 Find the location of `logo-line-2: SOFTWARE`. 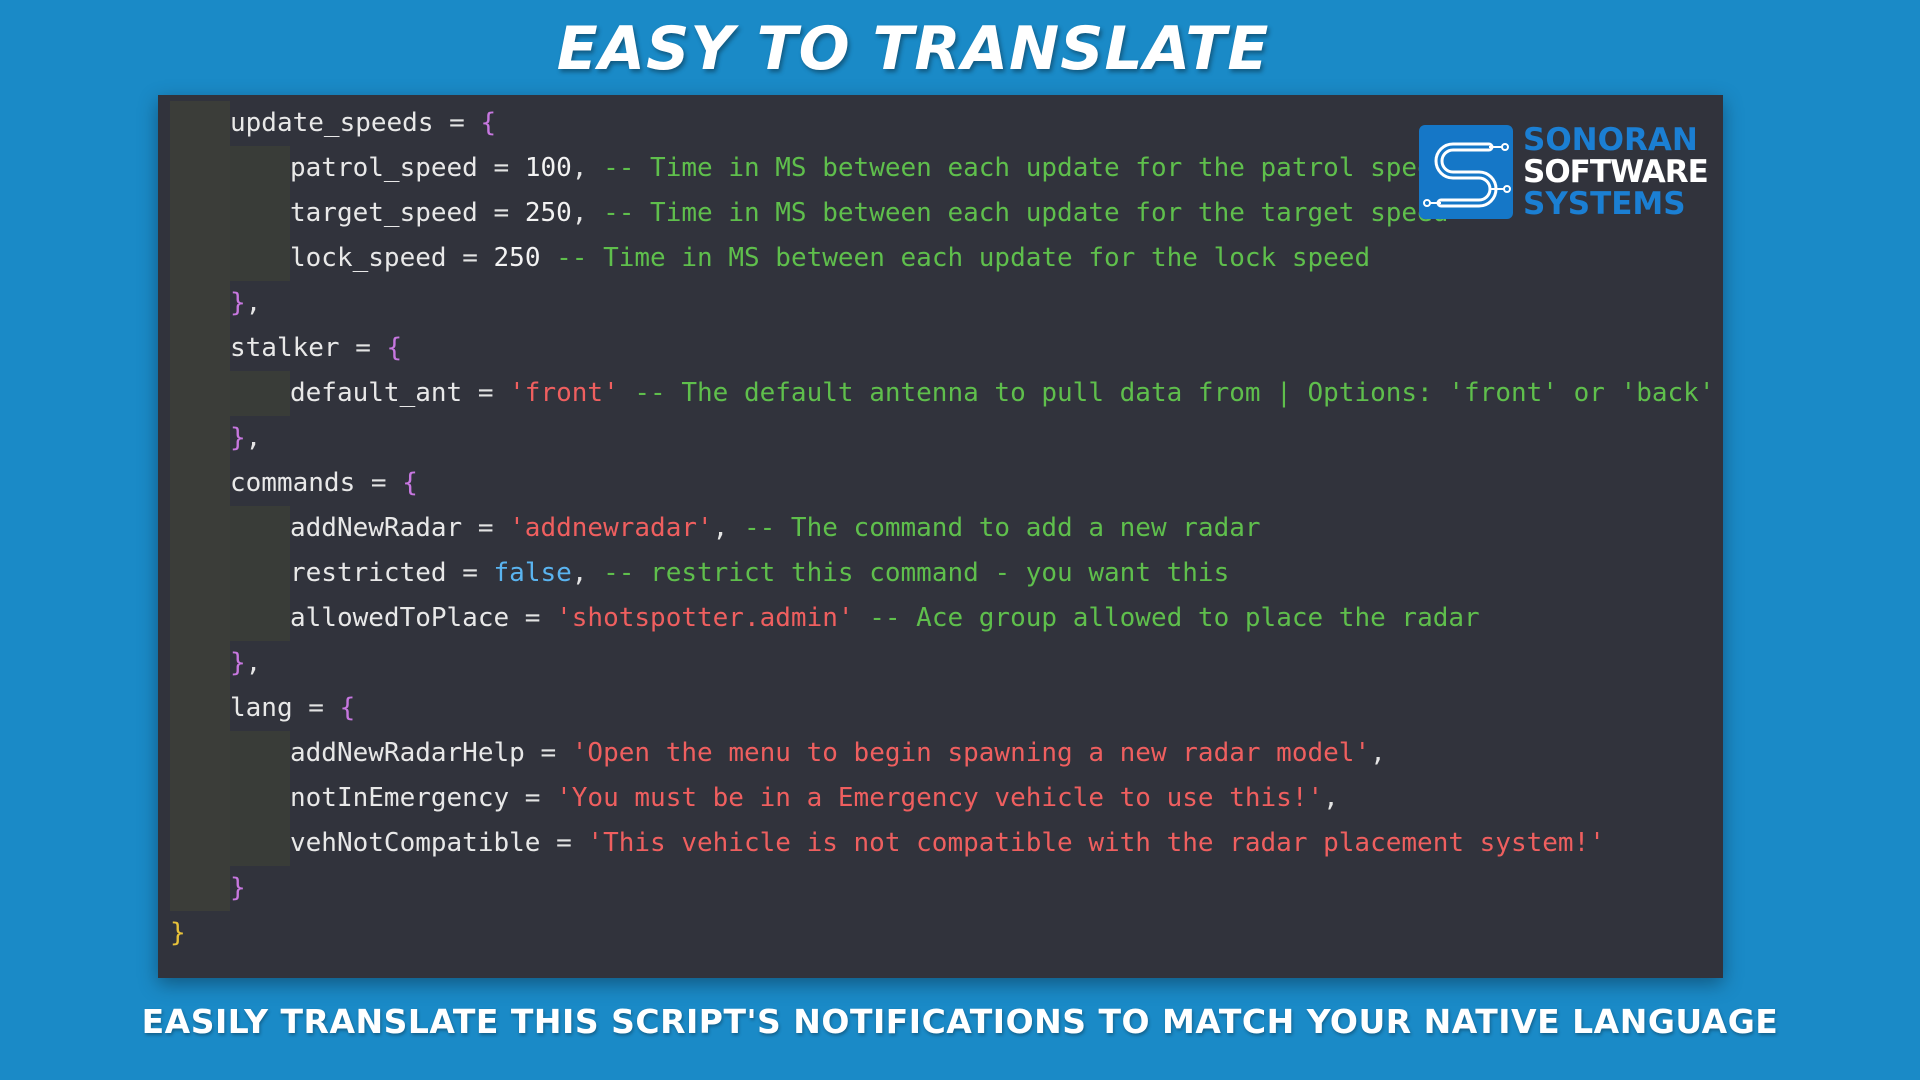

logo-line-2: SOFTWARE is located at coordinates (1616, 172).